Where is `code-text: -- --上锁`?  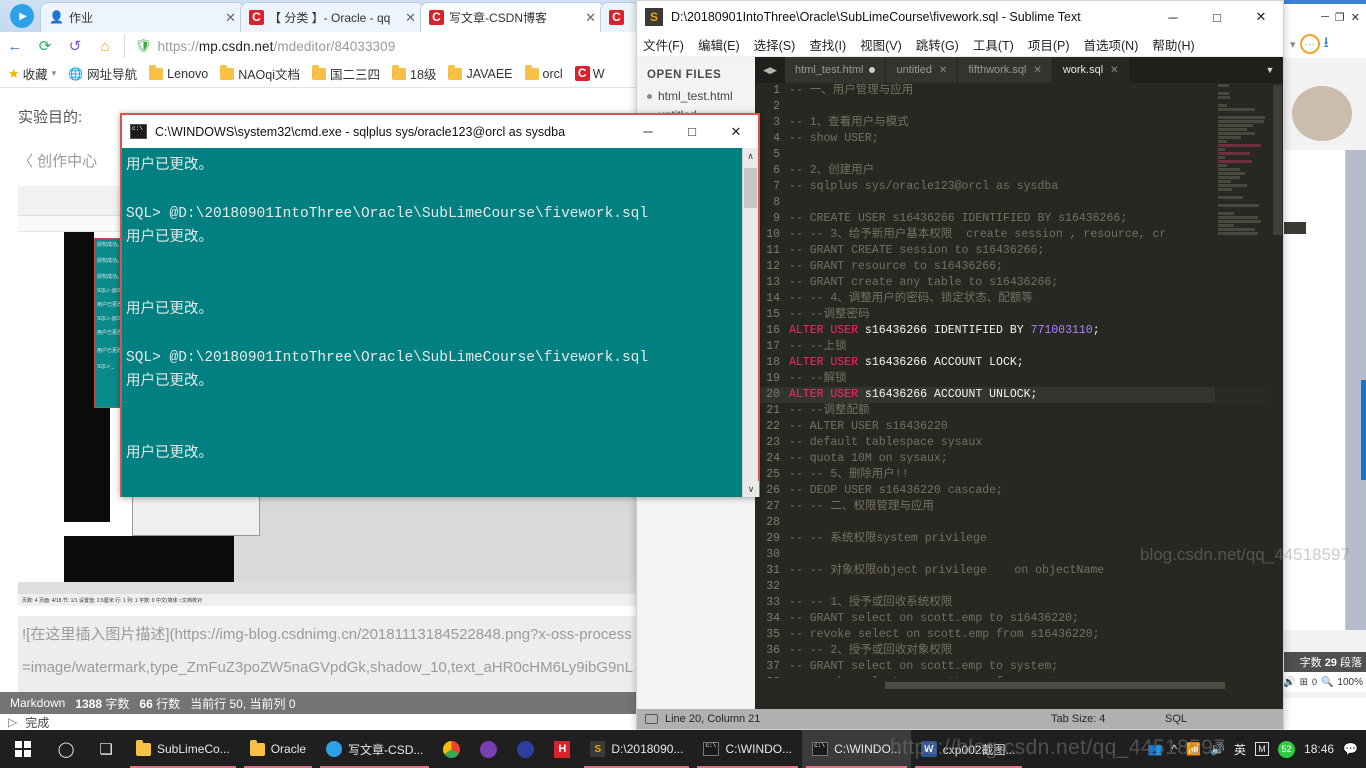
code-text: -- --上锁 is located at coordinates (818, 346).